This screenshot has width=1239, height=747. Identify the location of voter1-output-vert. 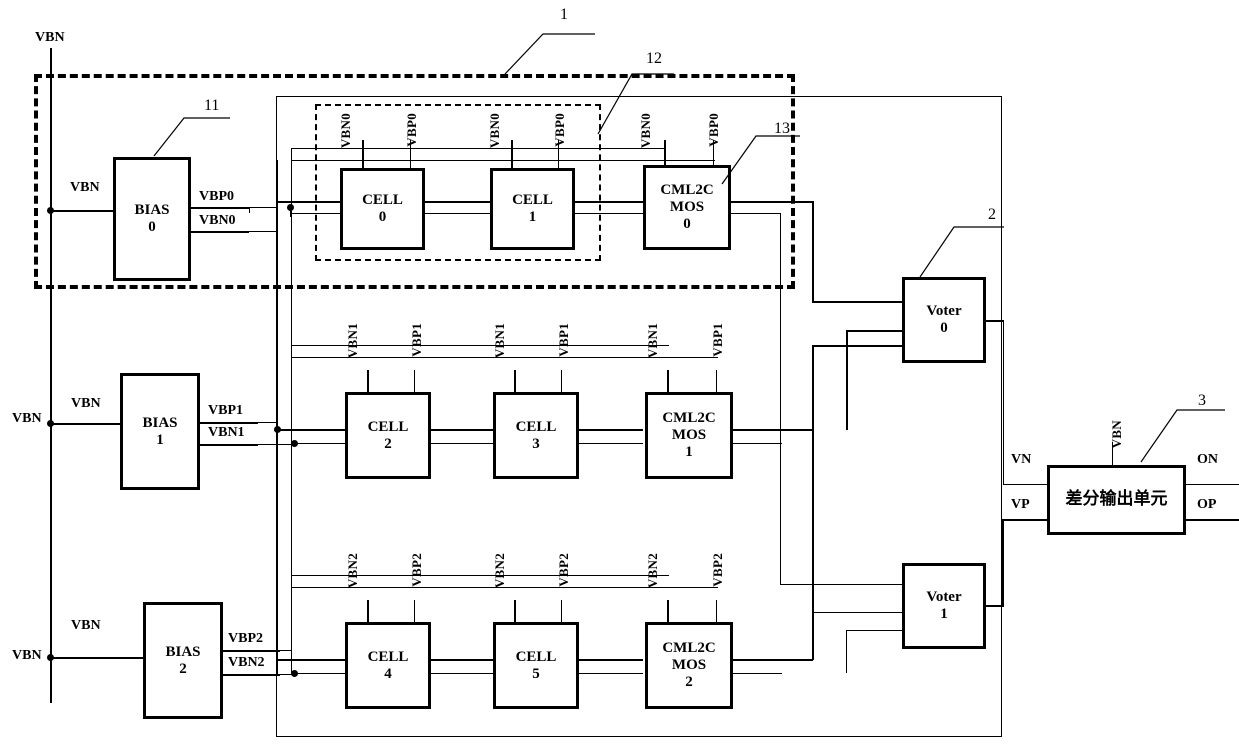
(1003, 562).